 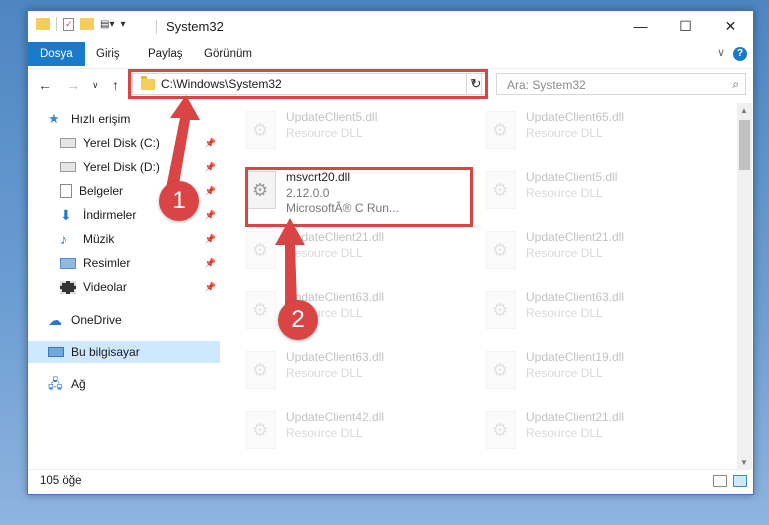 What do you see at coordinates (575, 117) in the screenshot?
I see `file-name: UpdateClient65.dll` at bounding box center [575, 117].